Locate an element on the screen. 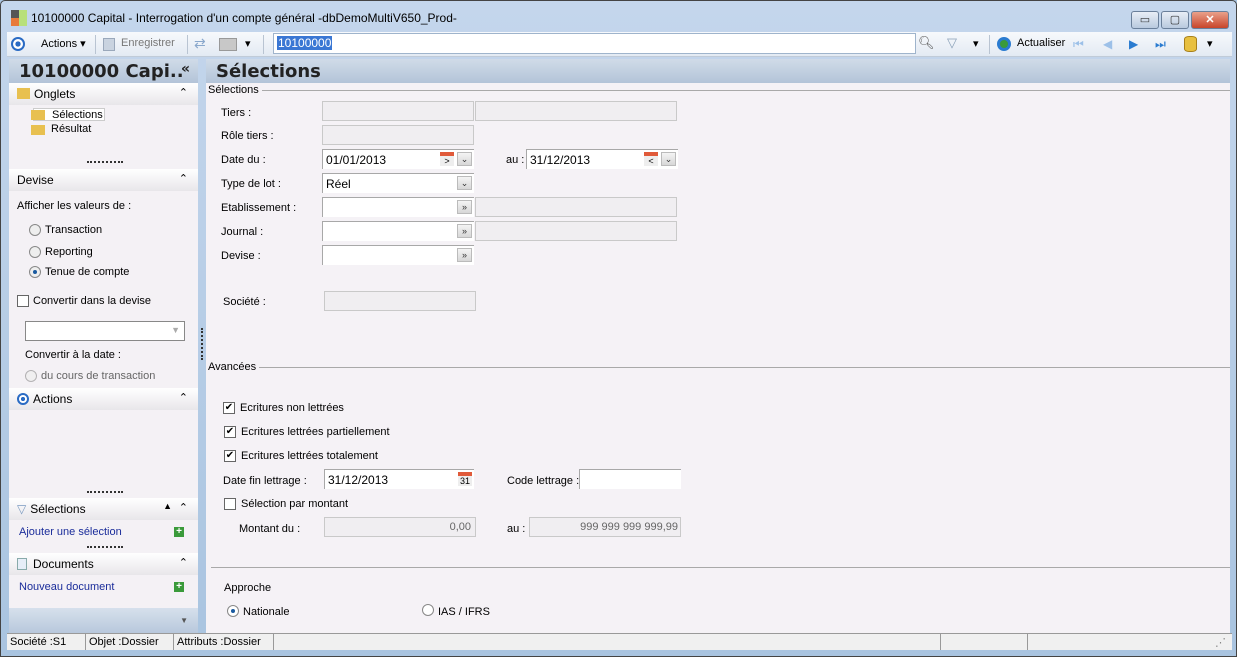 Image resolution: width=1237 pixels, height=657 pixels. radio-nationale is located at coordinates (233, 611).